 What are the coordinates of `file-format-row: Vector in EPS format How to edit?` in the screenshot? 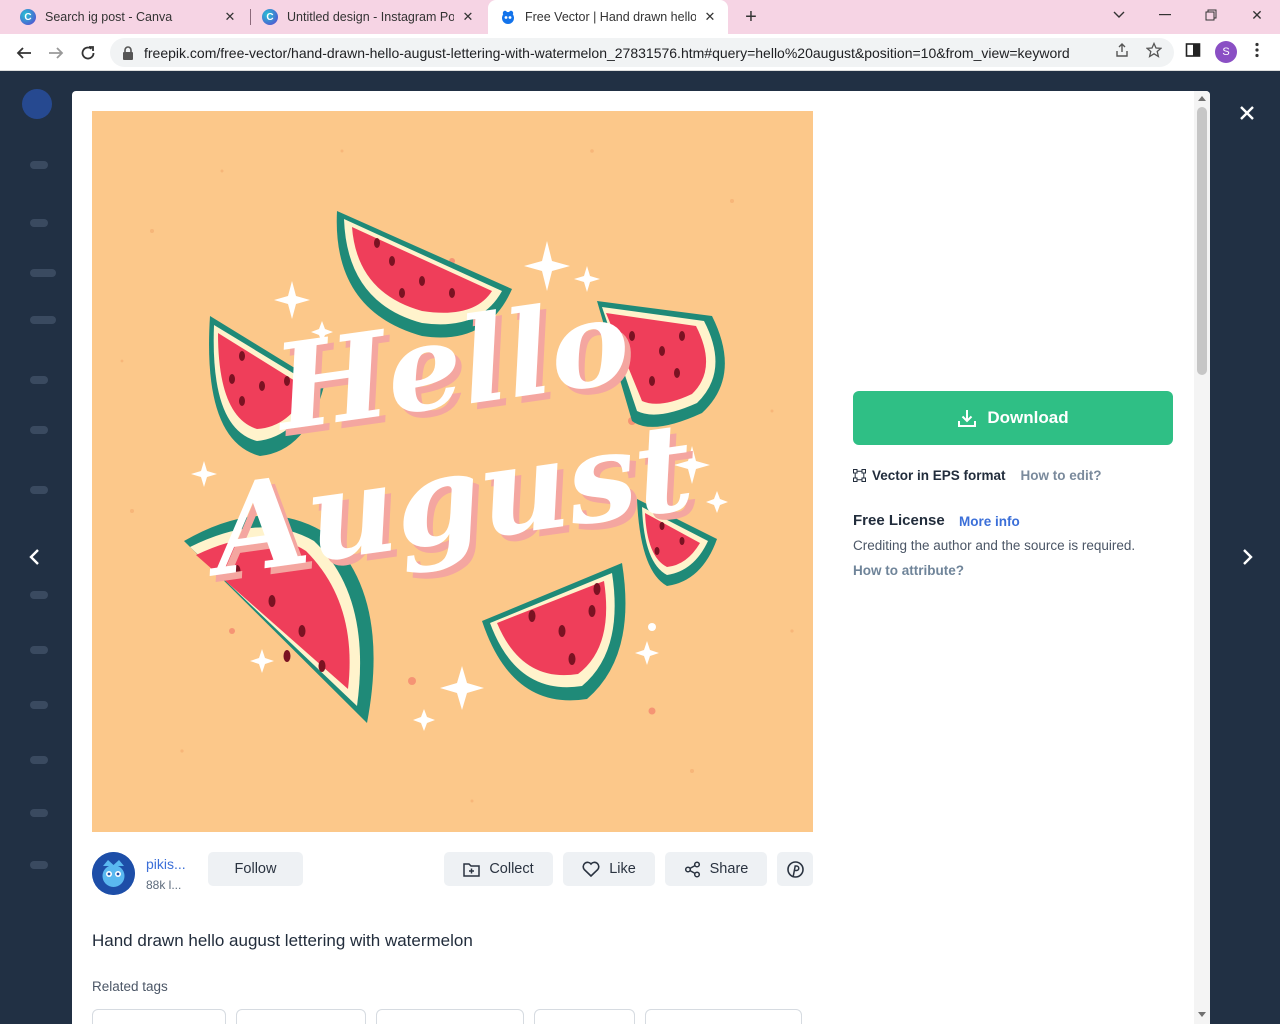 It's located at (977, 475).